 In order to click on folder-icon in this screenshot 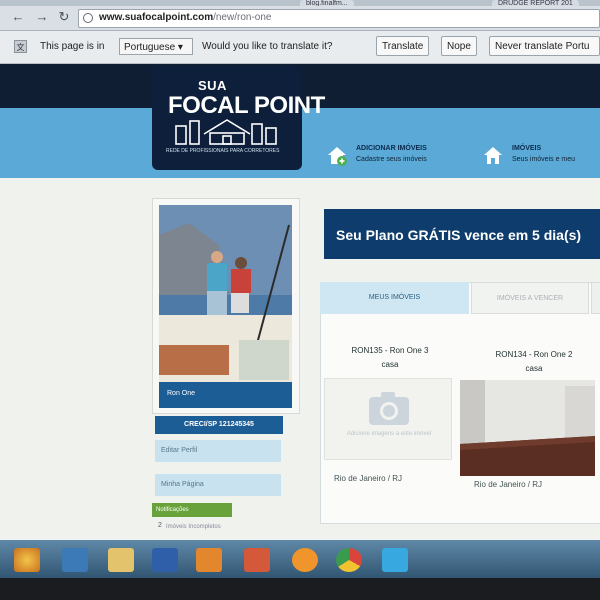, I will do `click(121, 560)`.